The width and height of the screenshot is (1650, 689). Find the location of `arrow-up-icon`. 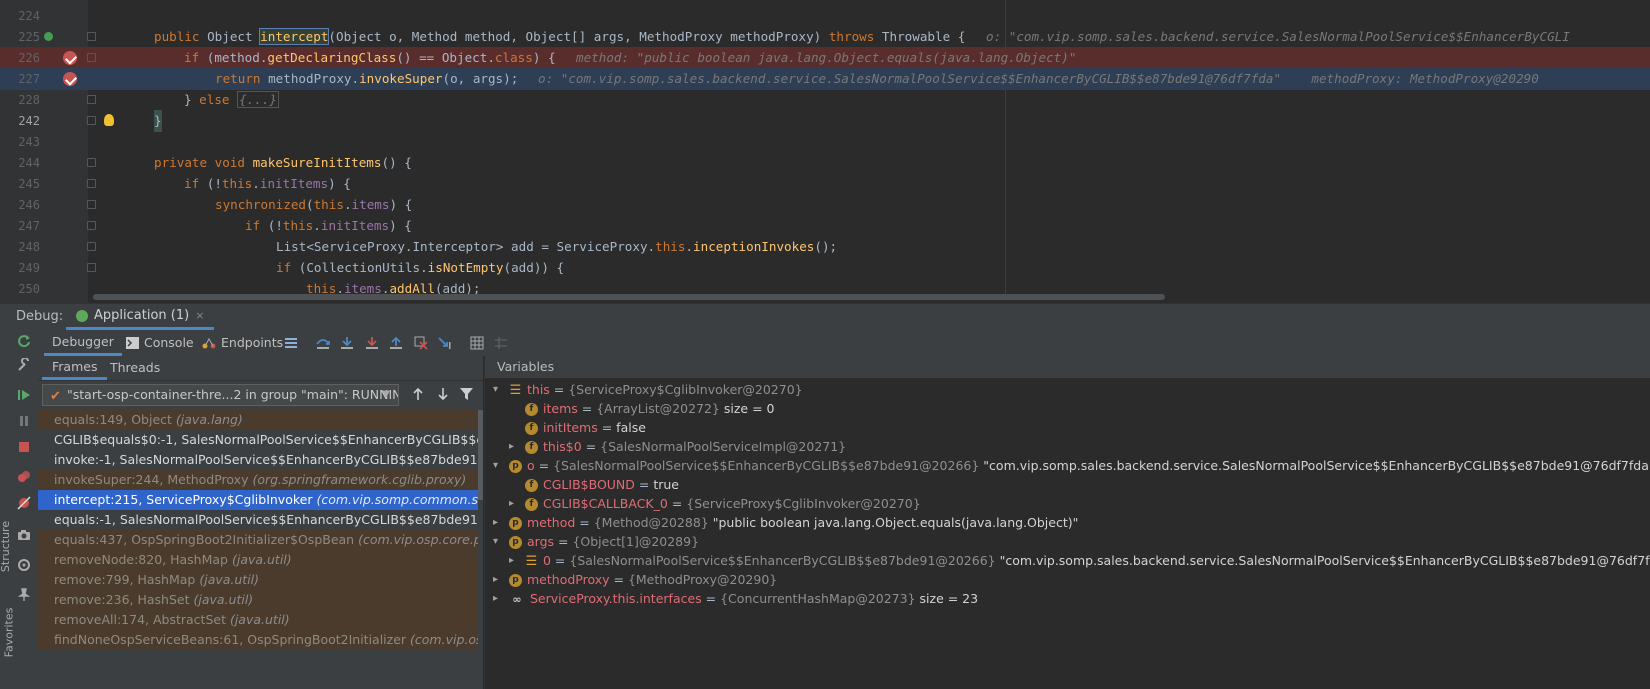

arrow-up-icon is located at coordinates (418, 394).